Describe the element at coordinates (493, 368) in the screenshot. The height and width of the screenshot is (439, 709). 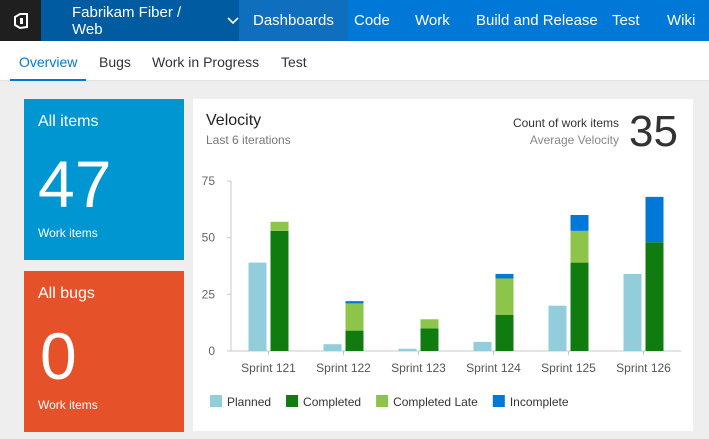
I see `x-tick-label: Sprint 124` at that location.